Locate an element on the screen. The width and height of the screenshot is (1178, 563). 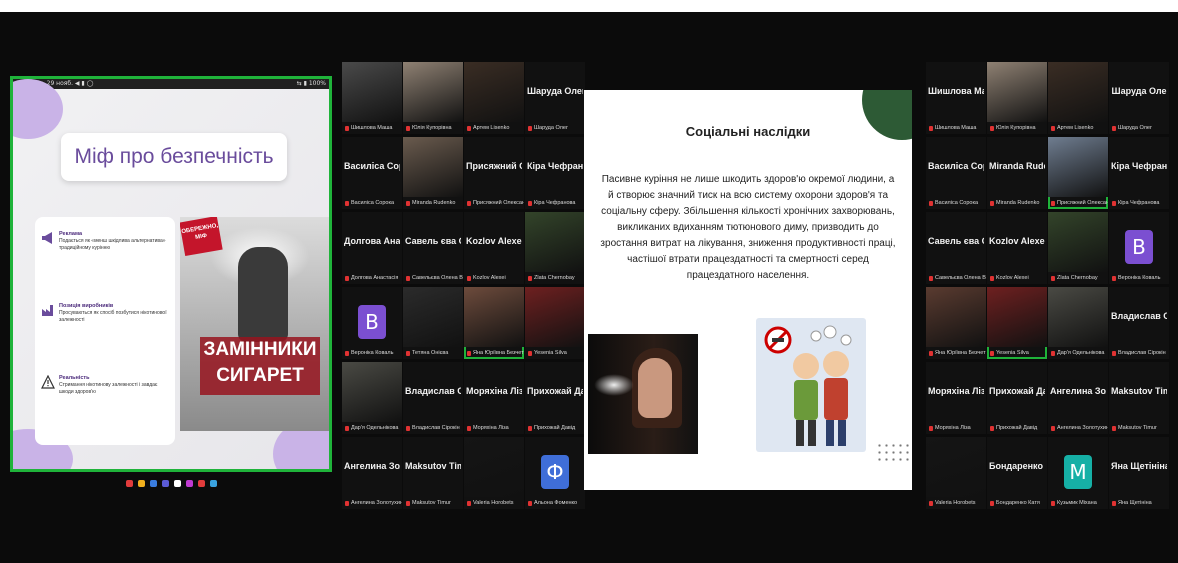
device-taskbar is located at coordinates (171, 483).